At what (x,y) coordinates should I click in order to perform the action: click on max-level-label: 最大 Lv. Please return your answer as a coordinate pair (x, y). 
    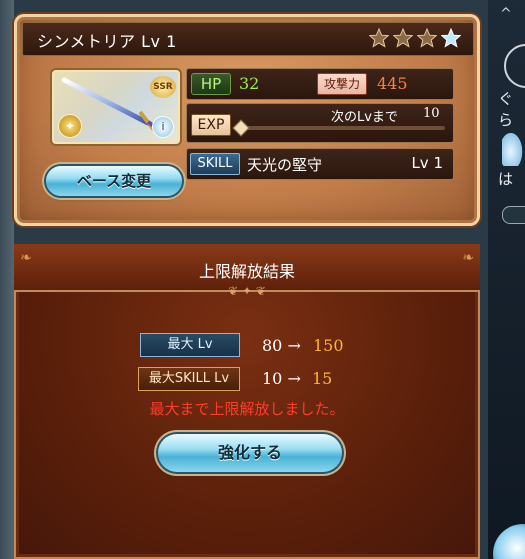
    Looking at the image, I should click on (190, 345).